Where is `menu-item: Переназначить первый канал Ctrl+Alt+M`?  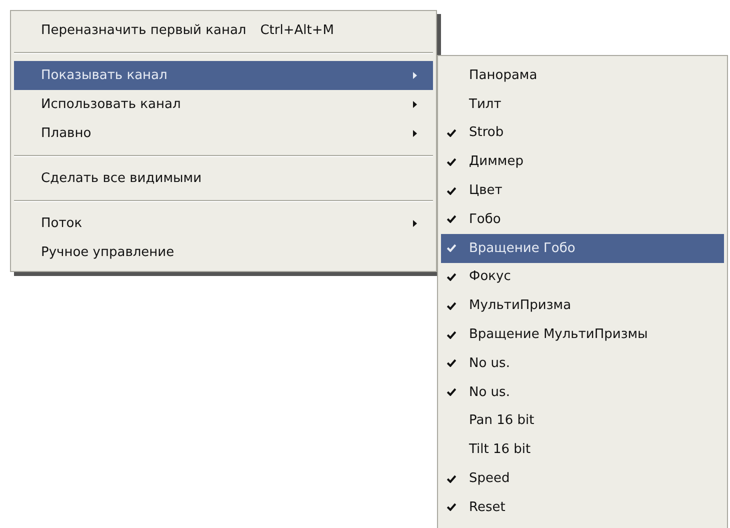 menu-item: Переназначить первый канал Ctrl+Alt+M is located at coordinates (223, 30).